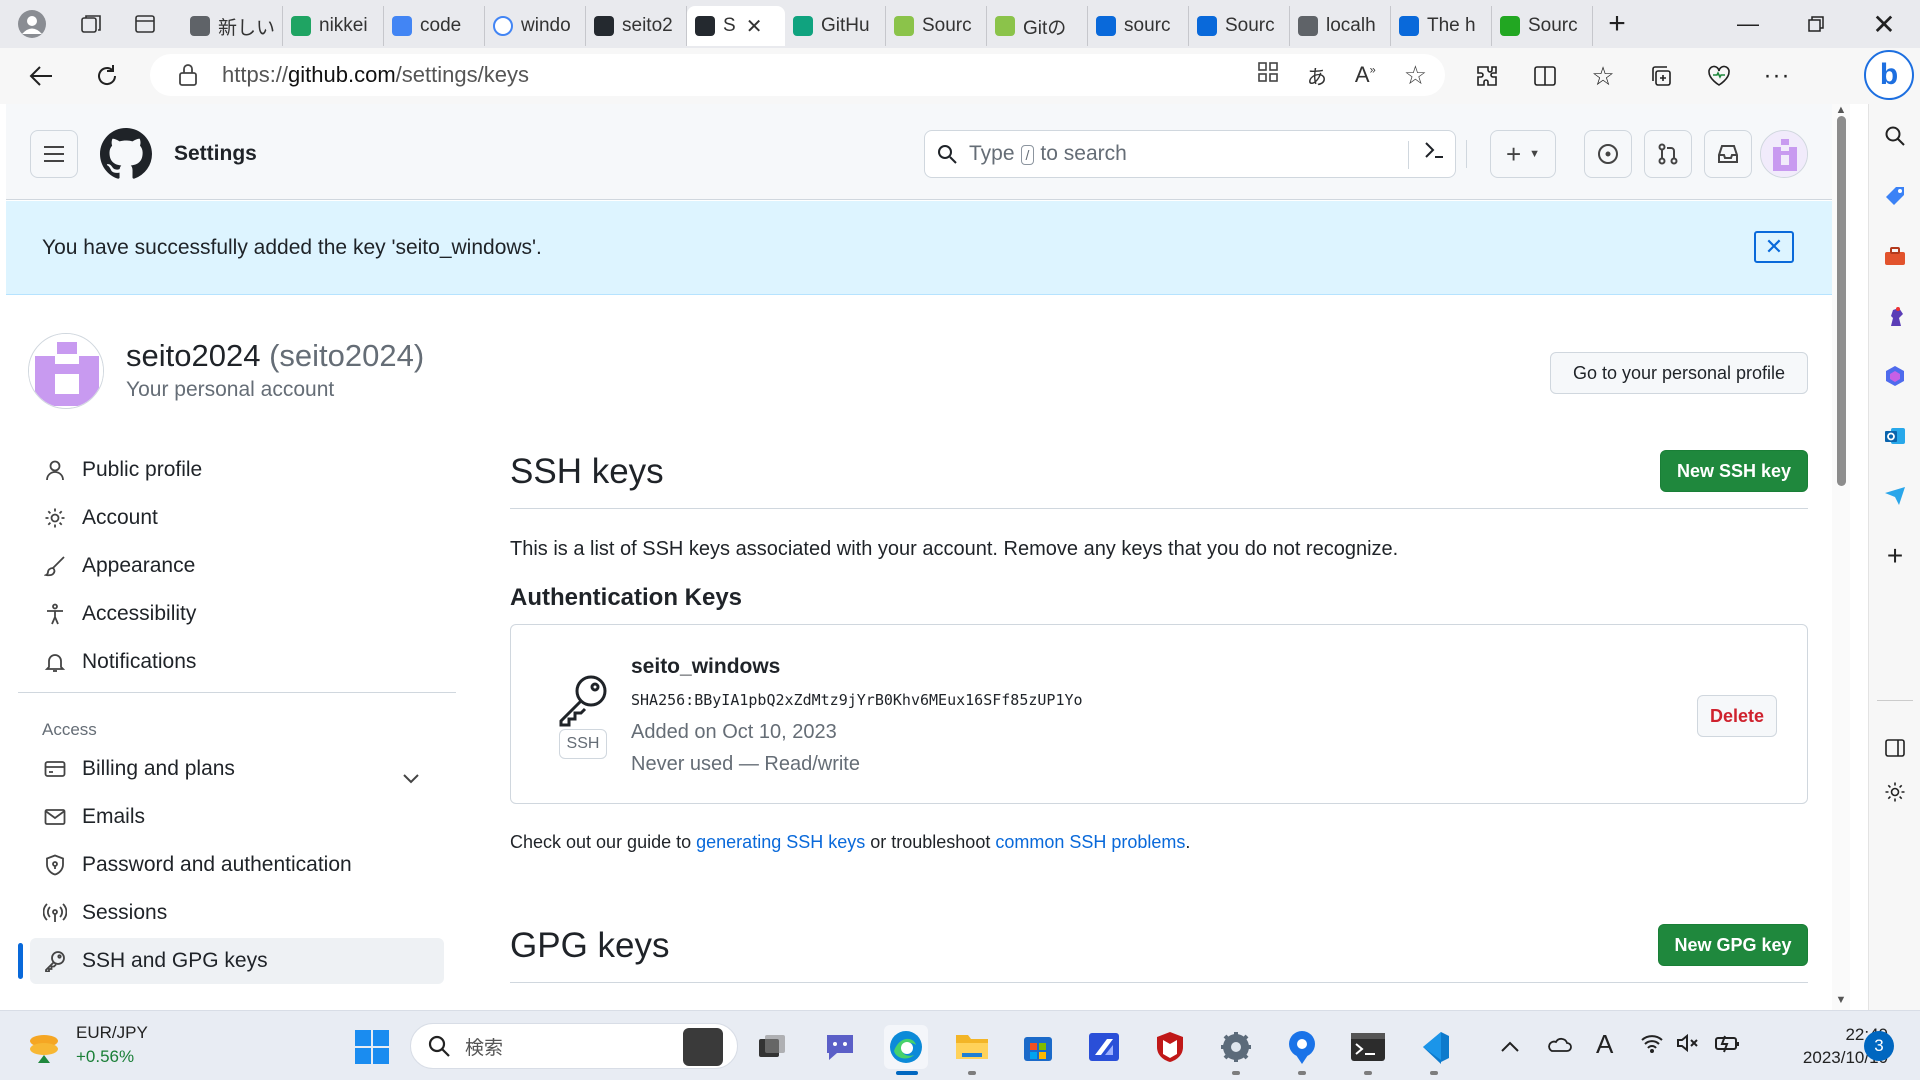 This screenshot has height=1080, width=1920. I want to click on collections-icon, so click(1661, 76).